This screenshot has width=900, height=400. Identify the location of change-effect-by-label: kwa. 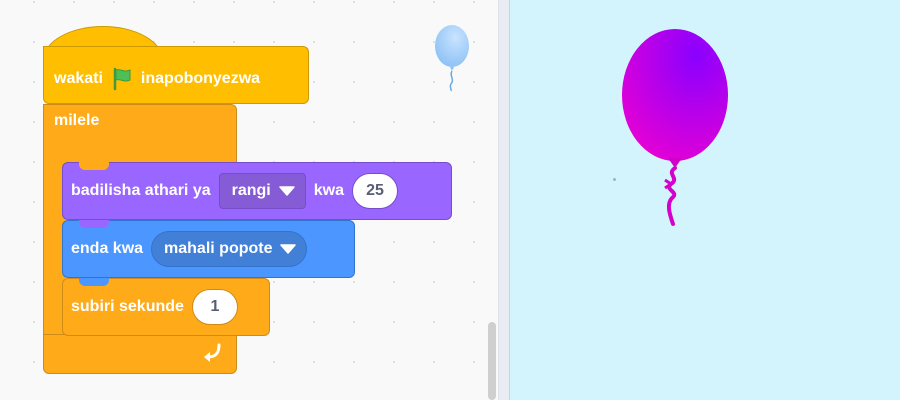
(328, 190).